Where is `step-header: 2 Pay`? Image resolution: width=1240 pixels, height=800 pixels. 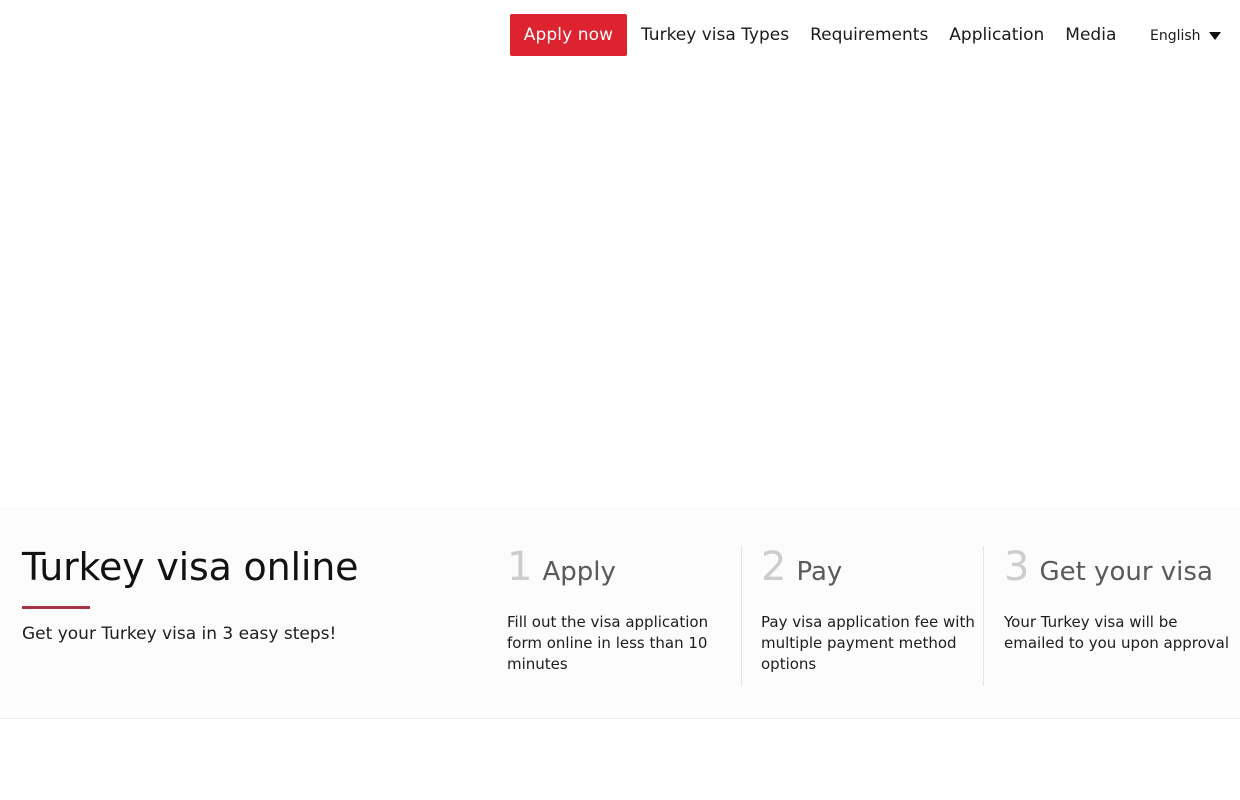 step-header: 2 Pay is located at coordinates (868, 567).